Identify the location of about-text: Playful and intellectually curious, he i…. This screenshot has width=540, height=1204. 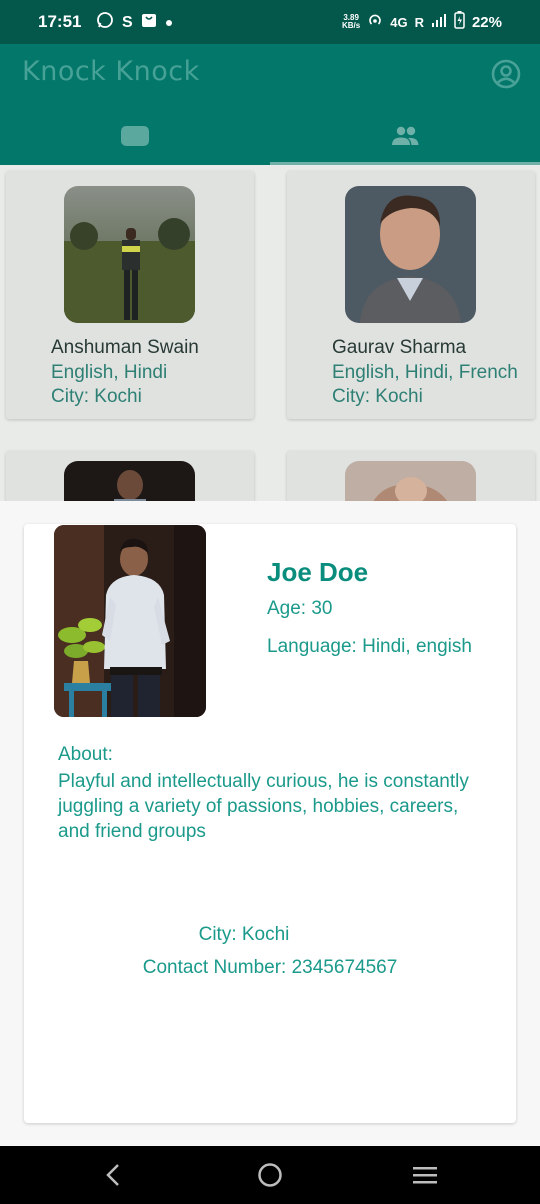
(263, 806).